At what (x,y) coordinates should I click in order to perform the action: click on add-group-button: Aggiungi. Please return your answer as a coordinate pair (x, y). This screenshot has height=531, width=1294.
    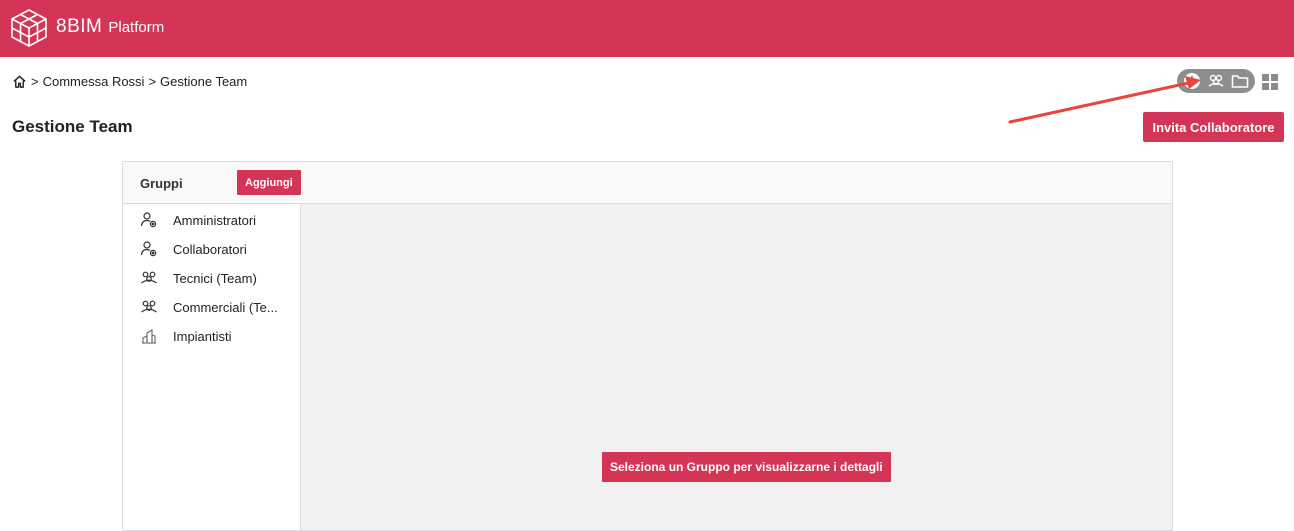
    Looking at the image, I should click on (269, 182).